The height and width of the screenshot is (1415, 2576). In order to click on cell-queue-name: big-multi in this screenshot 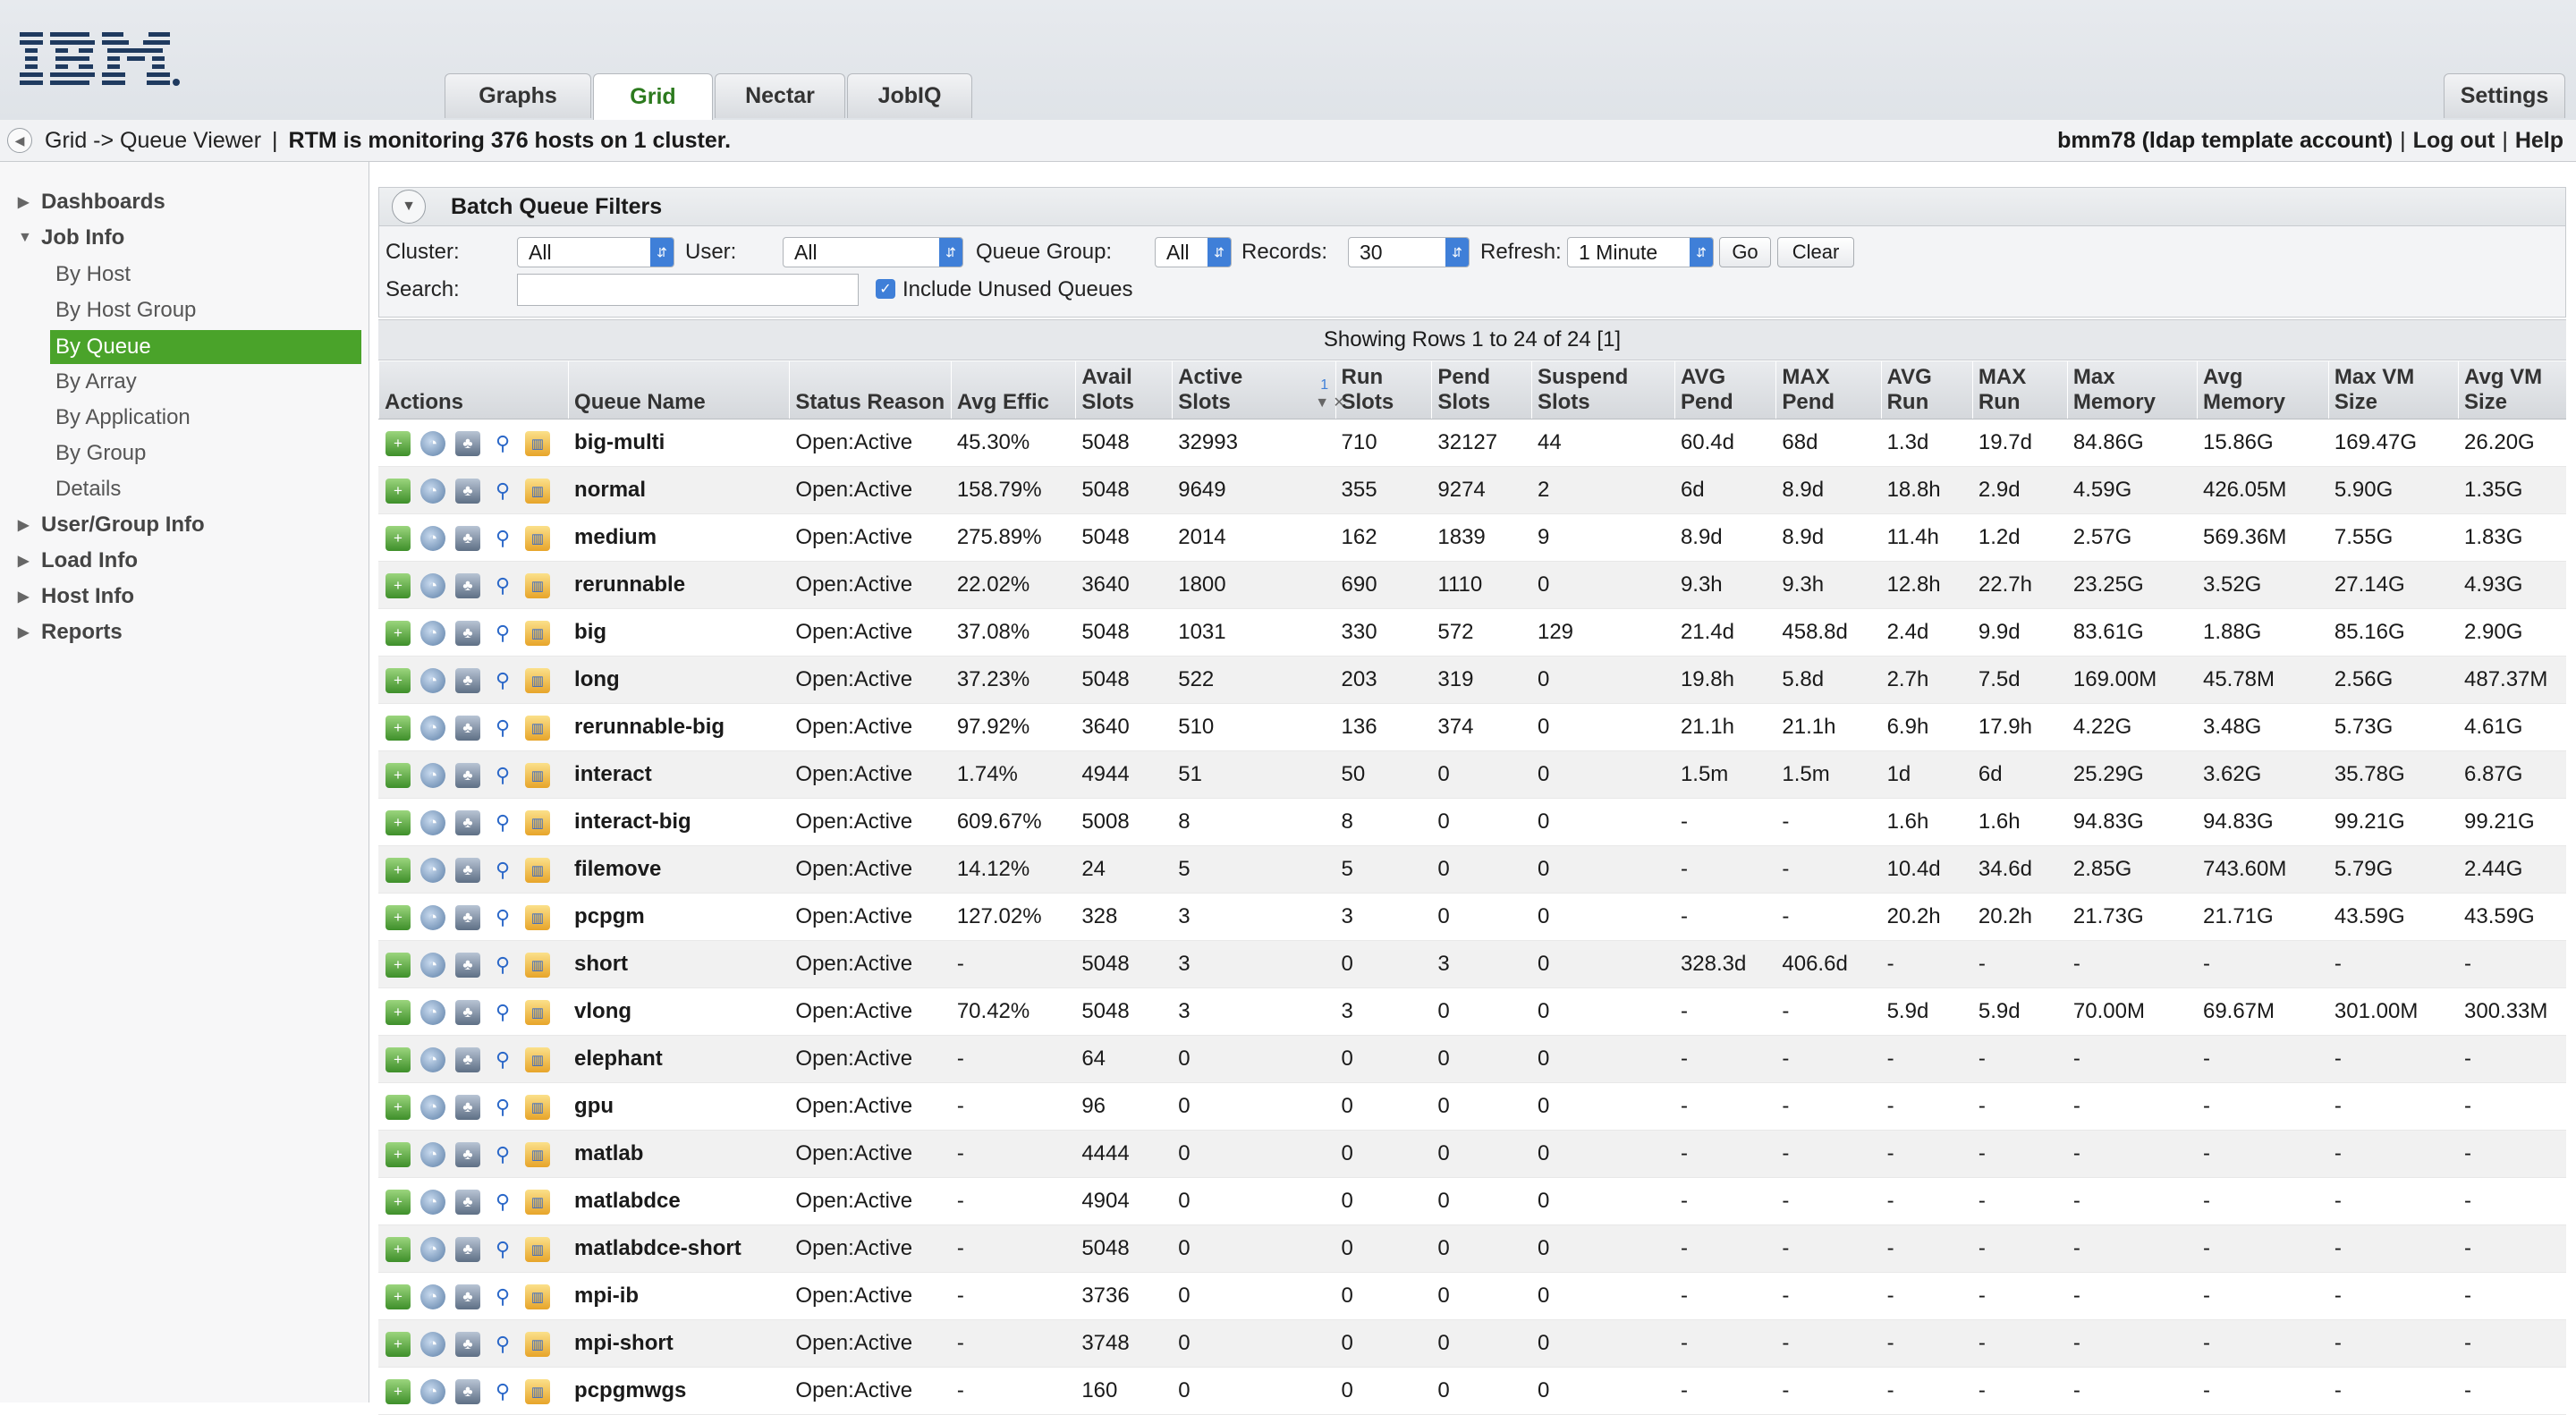, I will do `click(619, 442)`.